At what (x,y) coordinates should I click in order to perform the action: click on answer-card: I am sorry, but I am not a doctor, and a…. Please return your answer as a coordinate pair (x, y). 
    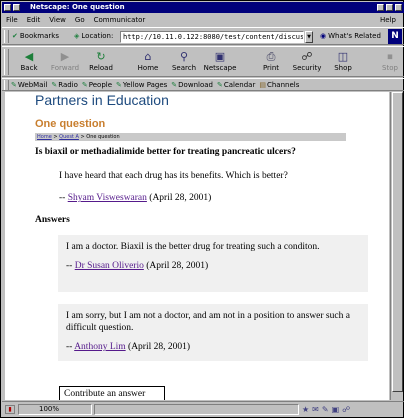
    Looking at the image, I should click on (213, 332).